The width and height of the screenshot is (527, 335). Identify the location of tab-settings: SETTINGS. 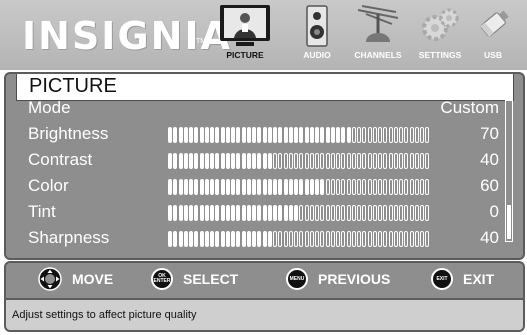
(440, 35).